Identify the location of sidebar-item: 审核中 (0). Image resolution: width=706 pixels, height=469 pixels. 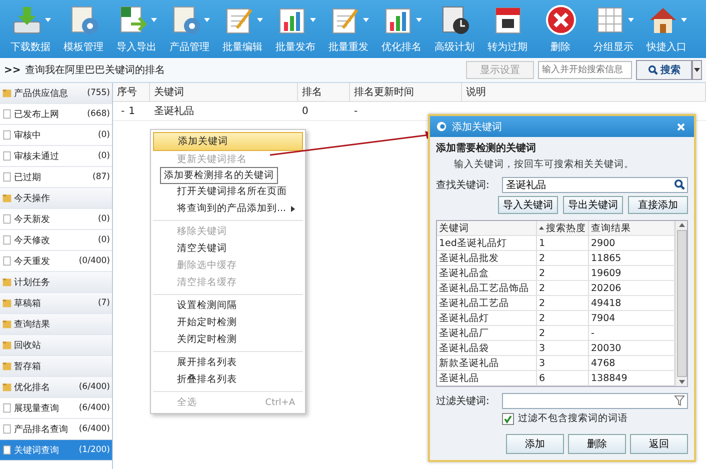
(56, 135).